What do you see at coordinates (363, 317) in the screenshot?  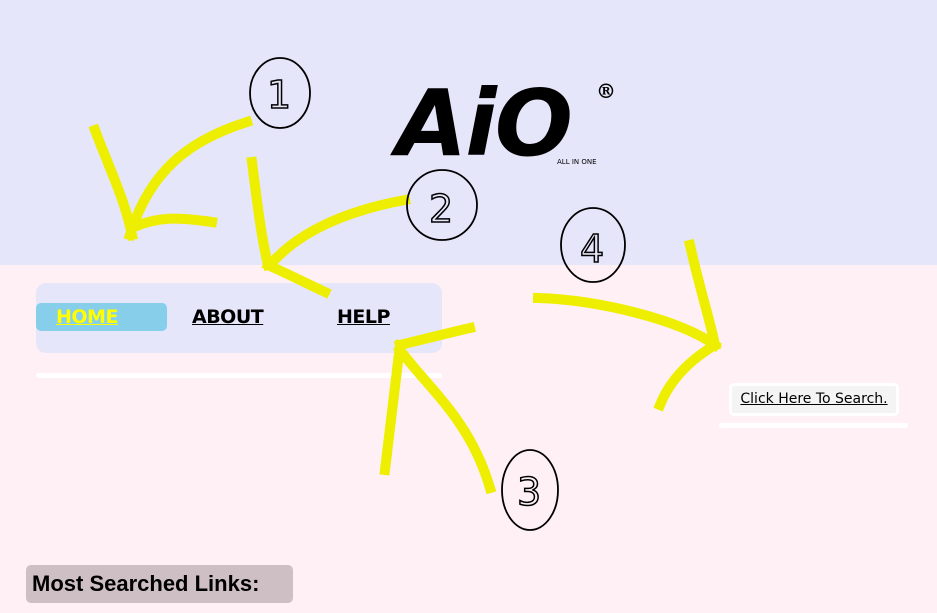 I see `nav-help: HELP` at bounding box center [363, 317].